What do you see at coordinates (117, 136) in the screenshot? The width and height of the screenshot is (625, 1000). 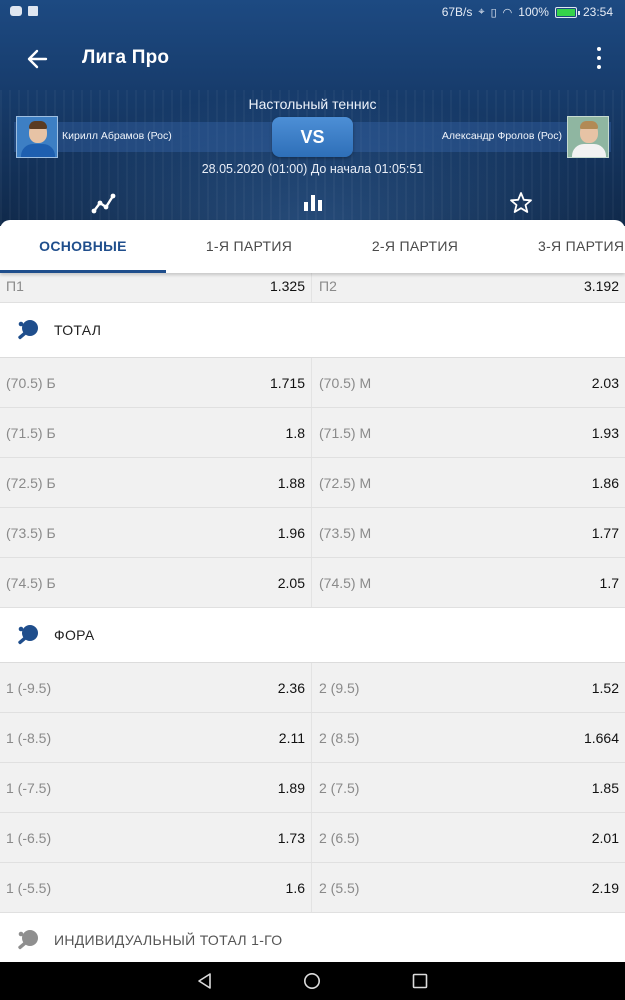 I see `player1-name: Кирилл Абрамов (Рос)` at bounding box center [117, 136].